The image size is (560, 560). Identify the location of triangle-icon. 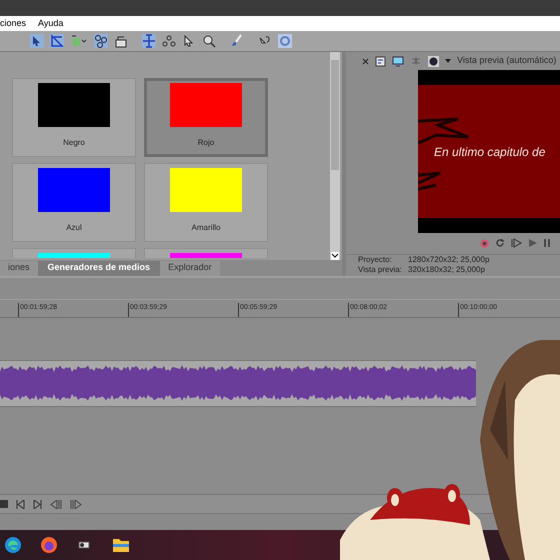
(57, 41).